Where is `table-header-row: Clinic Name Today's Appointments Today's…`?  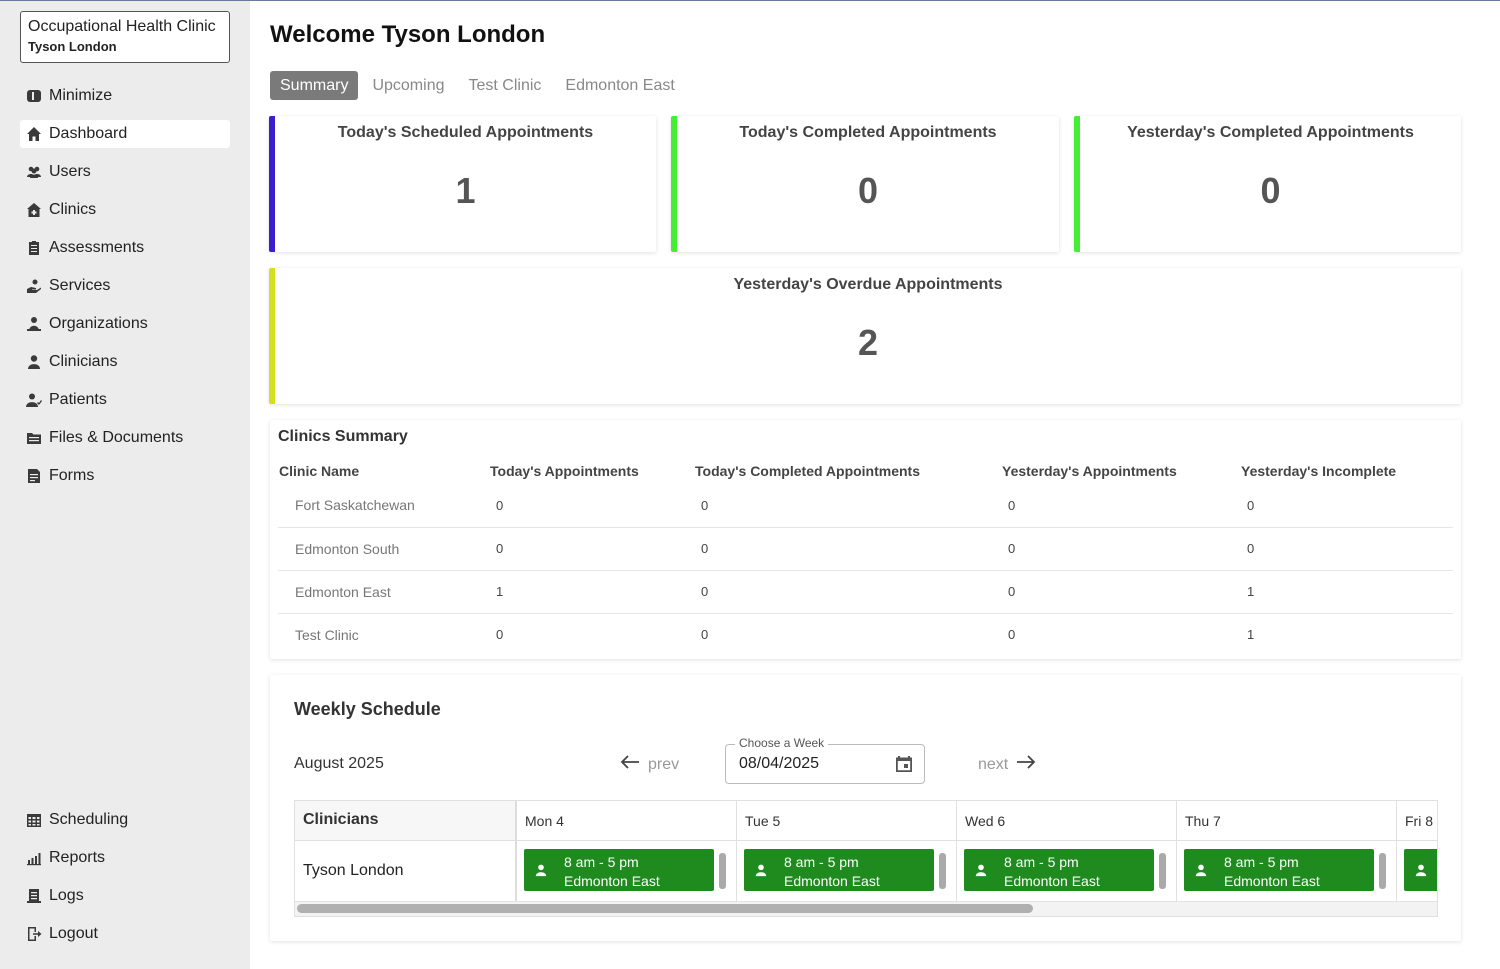
table-header-row: Clinic Name Today's Appointments Today's… is located at coordinates (865, 471).